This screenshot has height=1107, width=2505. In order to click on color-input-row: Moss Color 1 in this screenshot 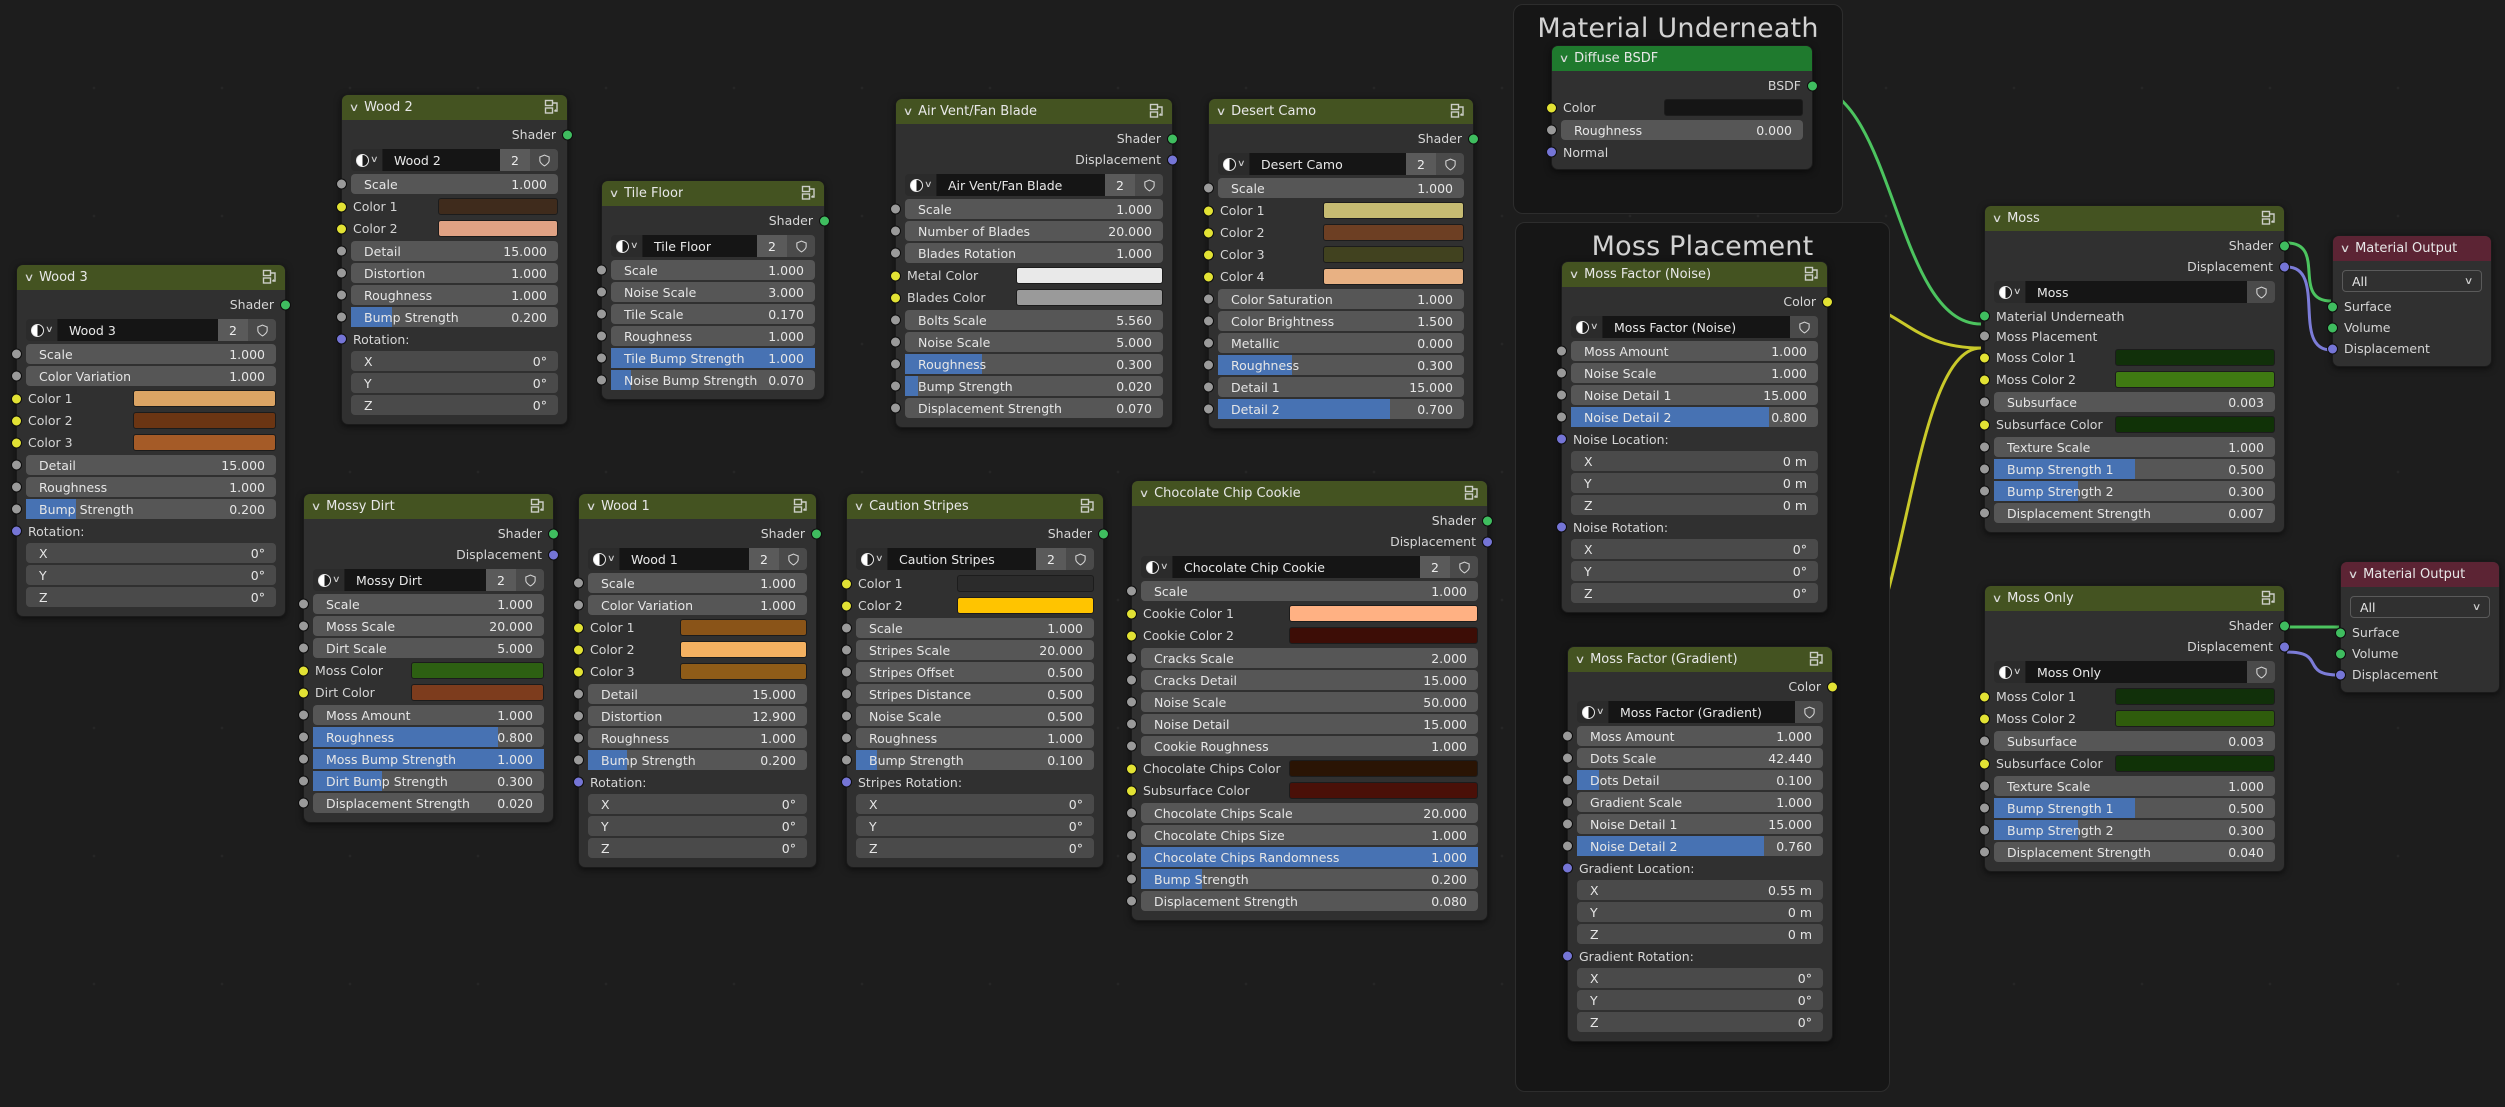, I will do `click(2131, 357)`.